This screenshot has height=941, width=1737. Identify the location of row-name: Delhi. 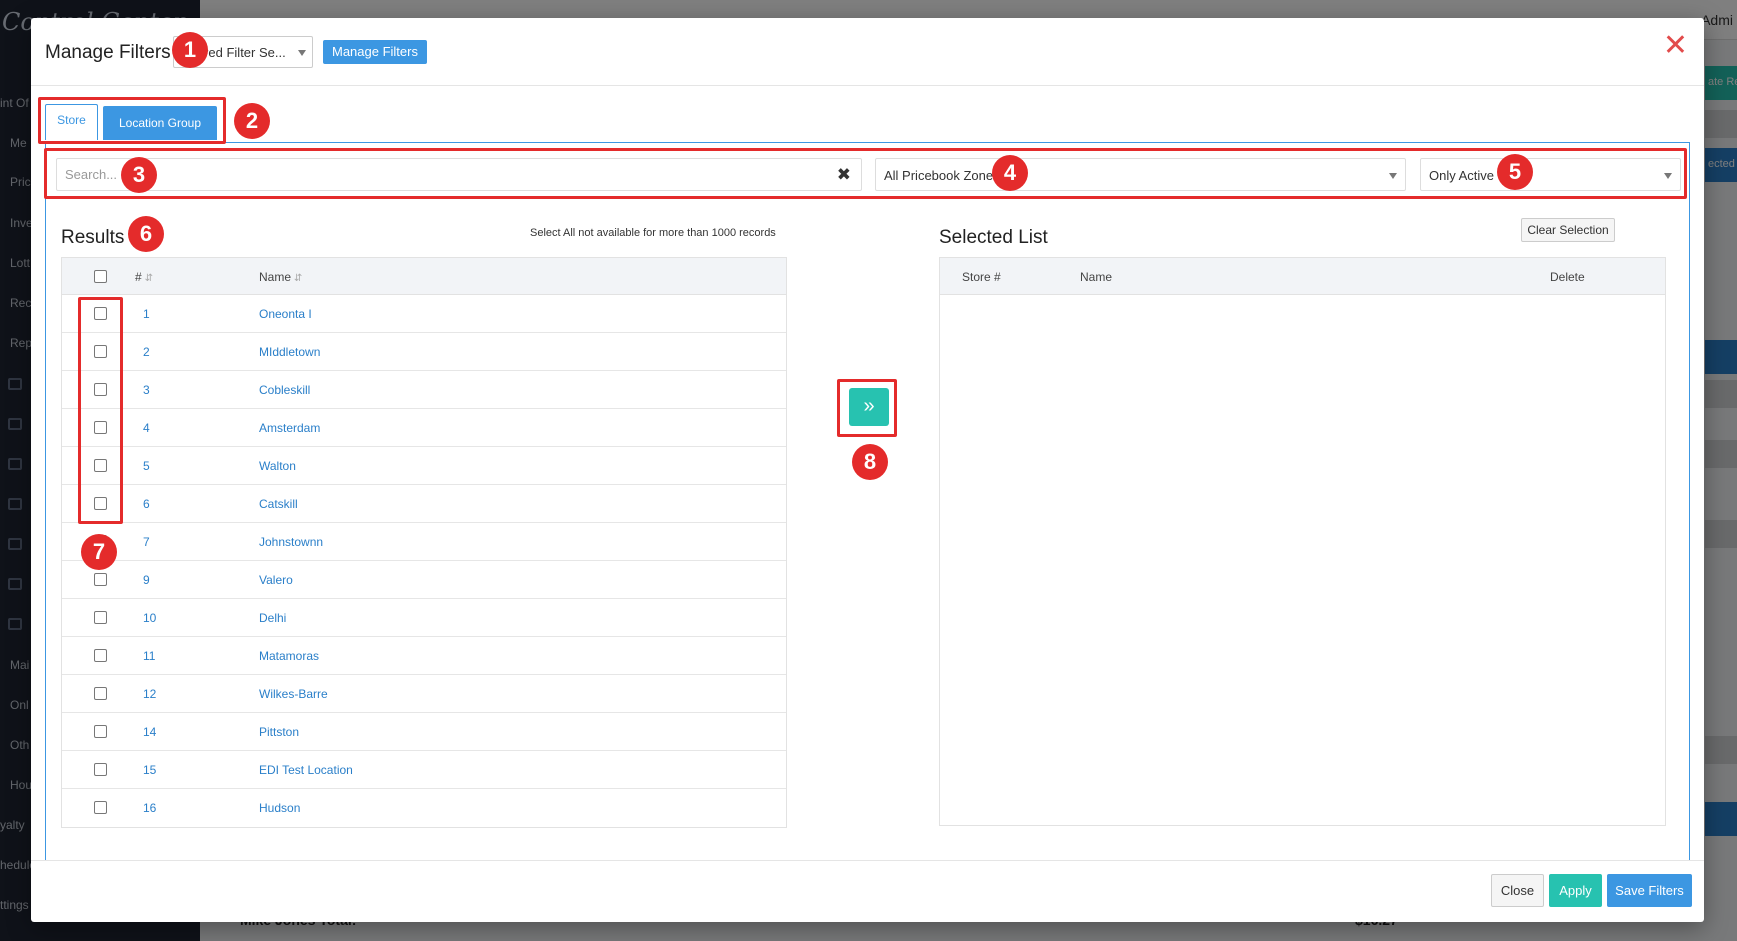
(272, 618).